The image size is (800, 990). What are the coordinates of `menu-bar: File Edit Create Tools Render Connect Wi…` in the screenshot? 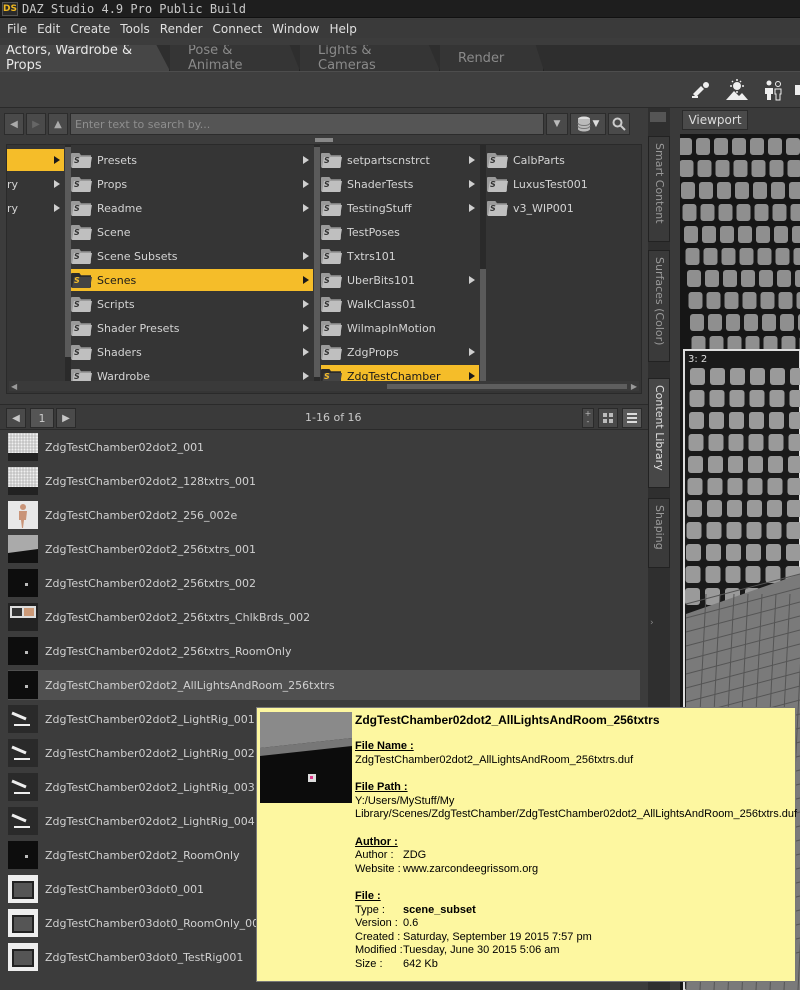 It's located at (400, 28).